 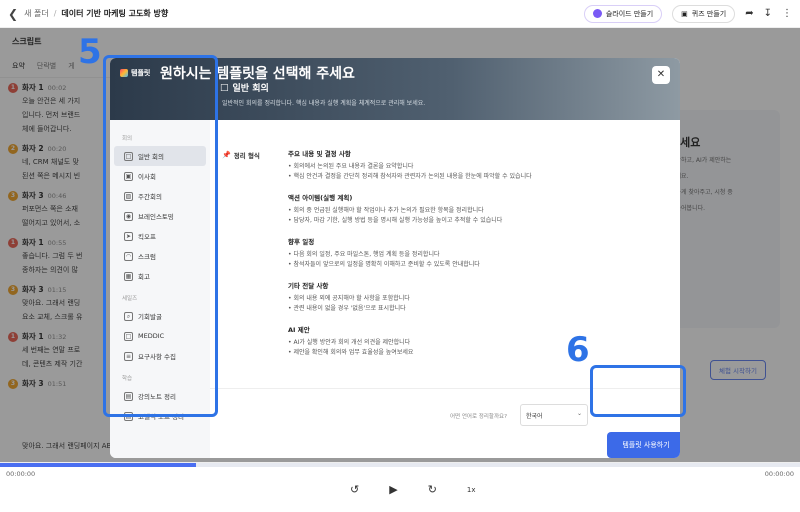 What do you see at coordinates (432, 489) in the screenshot?
I see `forward-icon: ↻` at bounding box center [432, 489].